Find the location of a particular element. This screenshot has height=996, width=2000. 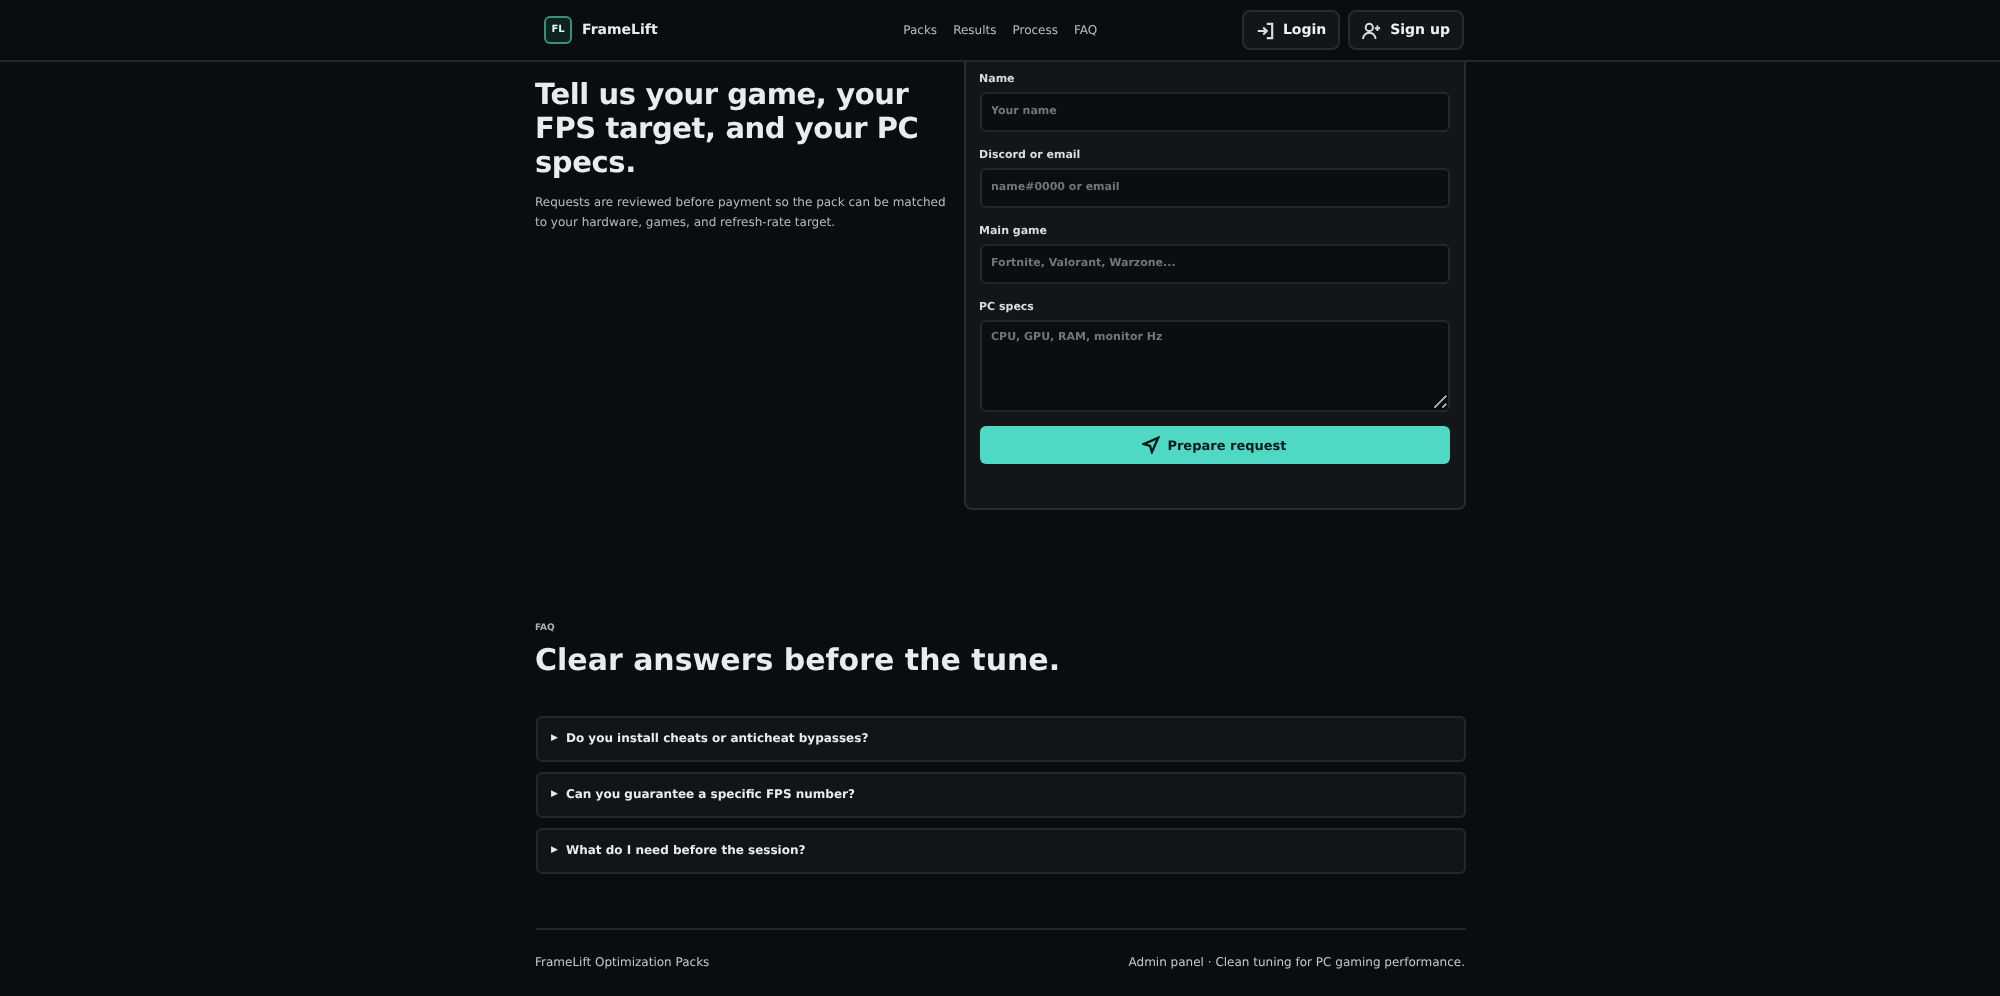

add-user-icon is located at coordinates (1372, 30).